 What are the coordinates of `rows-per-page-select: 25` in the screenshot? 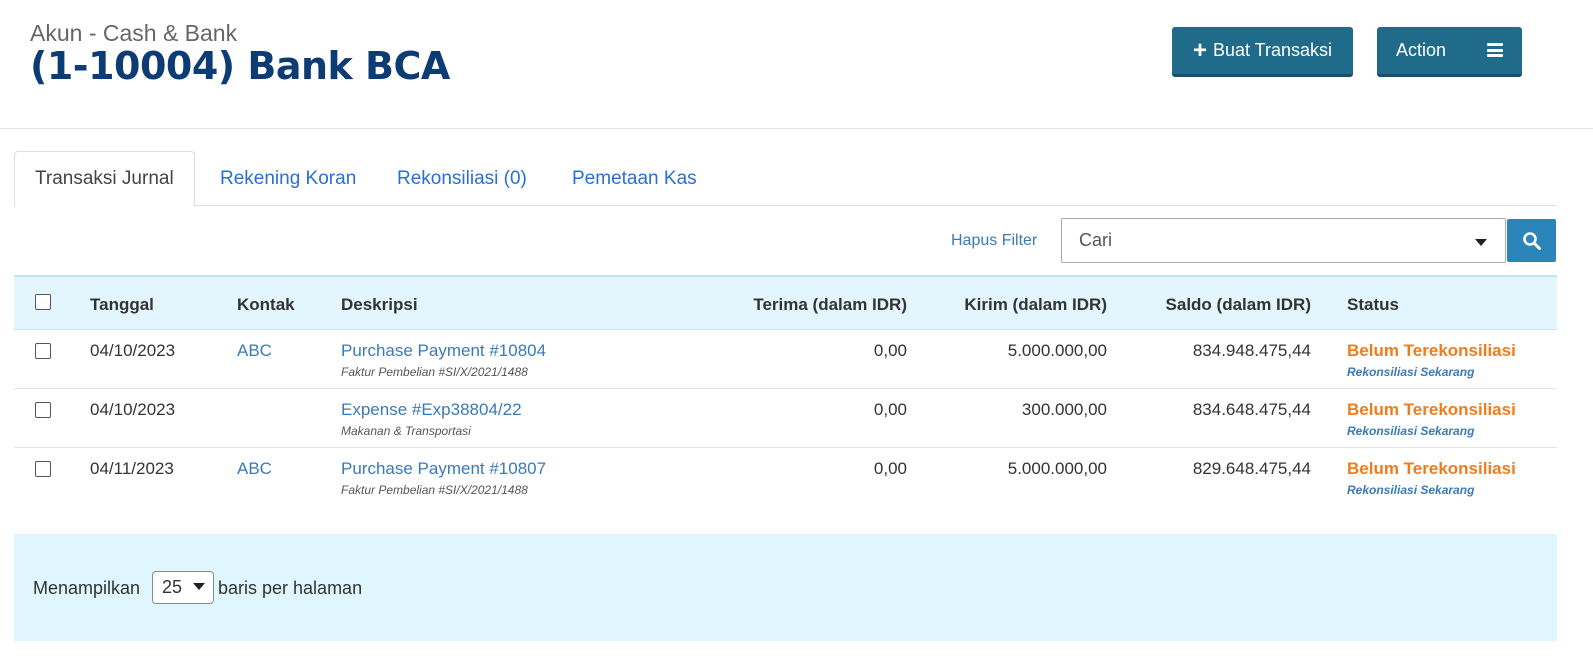 It's located at (183, 587).